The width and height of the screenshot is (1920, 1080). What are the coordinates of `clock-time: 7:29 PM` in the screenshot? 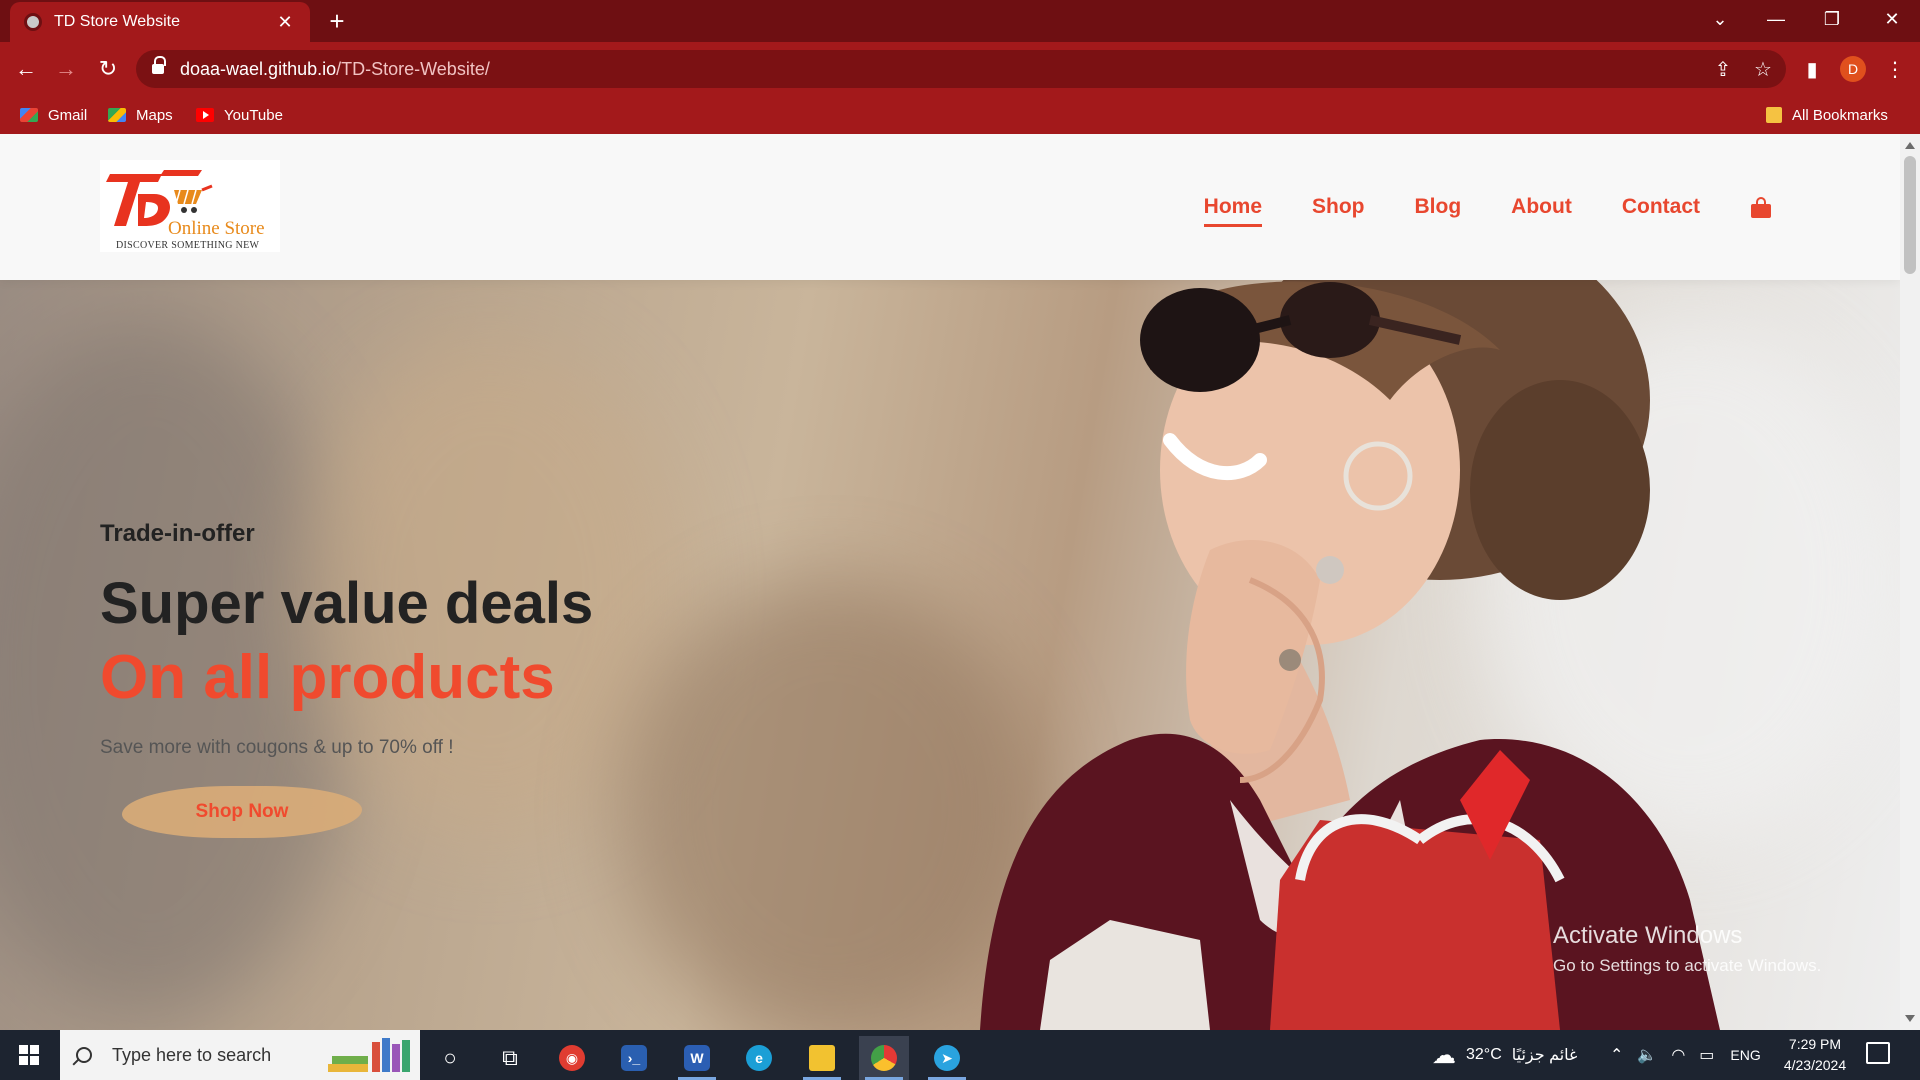 It's located at (1815, 1044).